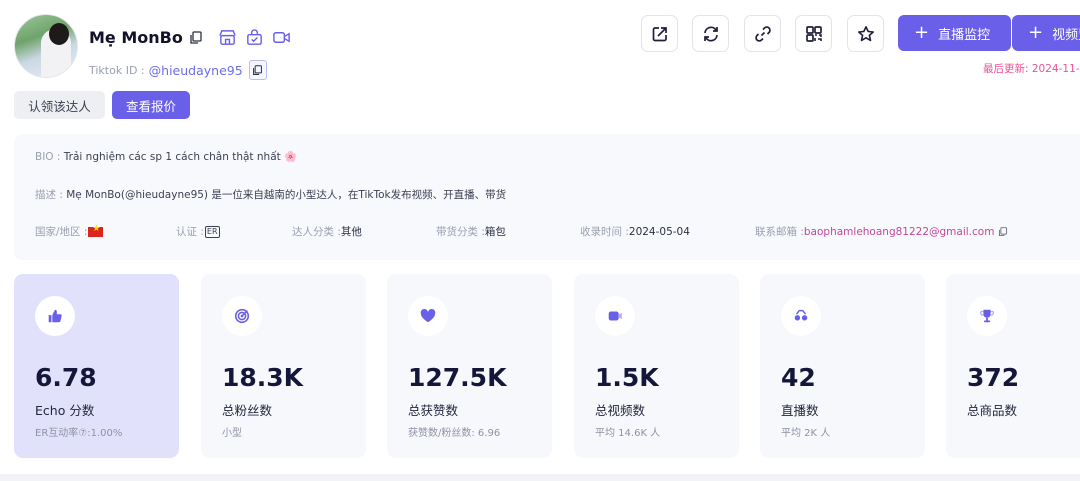  What do you see at coordinates (46, 46) in the screenshot?
I see `avatar` at bounding box center [46, 46].